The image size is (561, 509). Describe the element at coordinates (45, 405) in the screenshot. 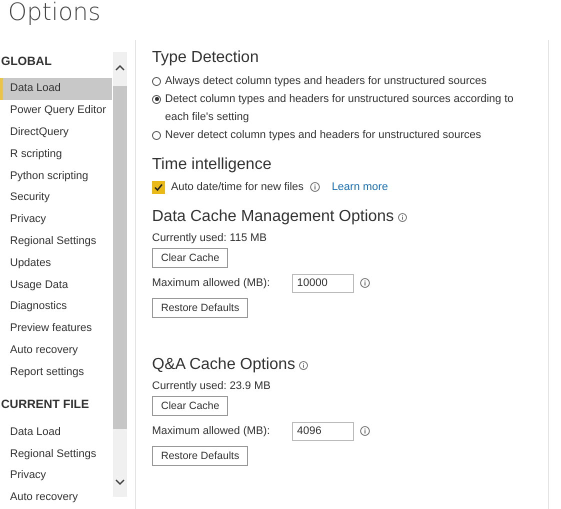

I see `section-heading: CURRENT FILE` at that location.